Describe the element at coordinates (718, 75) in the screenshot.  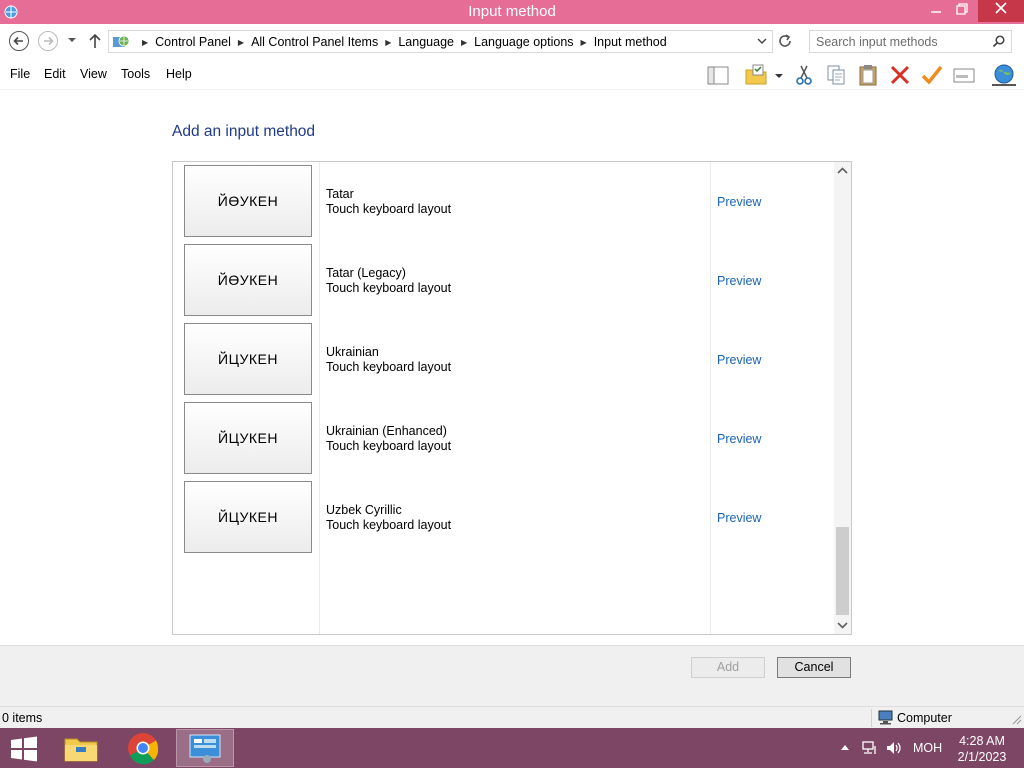
I see `layout-pane-icon` at that location.